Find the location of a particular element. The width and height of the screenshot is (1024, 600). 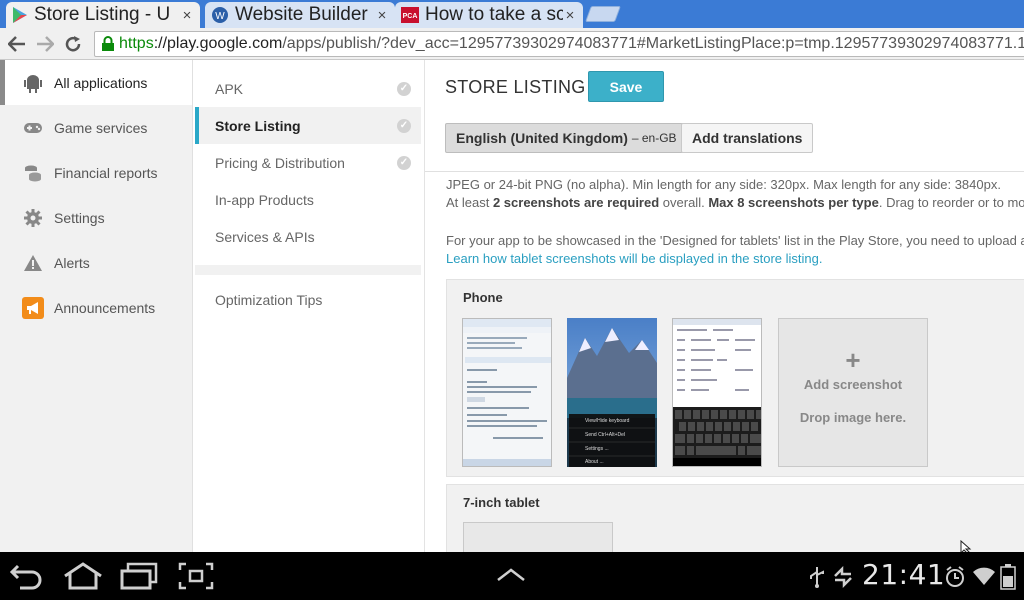

usb-icon is located at coordinates (817, 577).